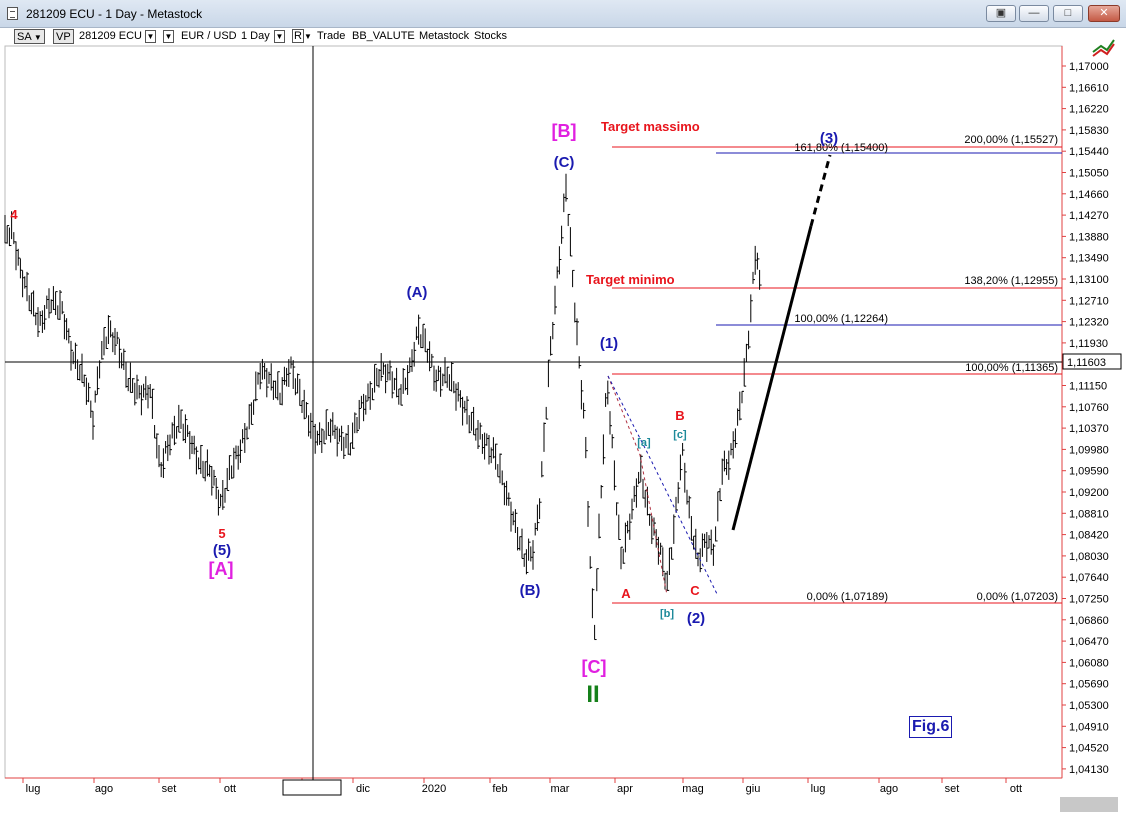  What do you see at coordinates (1089, 472) in the screenshot?
I see `price-tick-label: 1,09590` at bounding box center [1089, 472].